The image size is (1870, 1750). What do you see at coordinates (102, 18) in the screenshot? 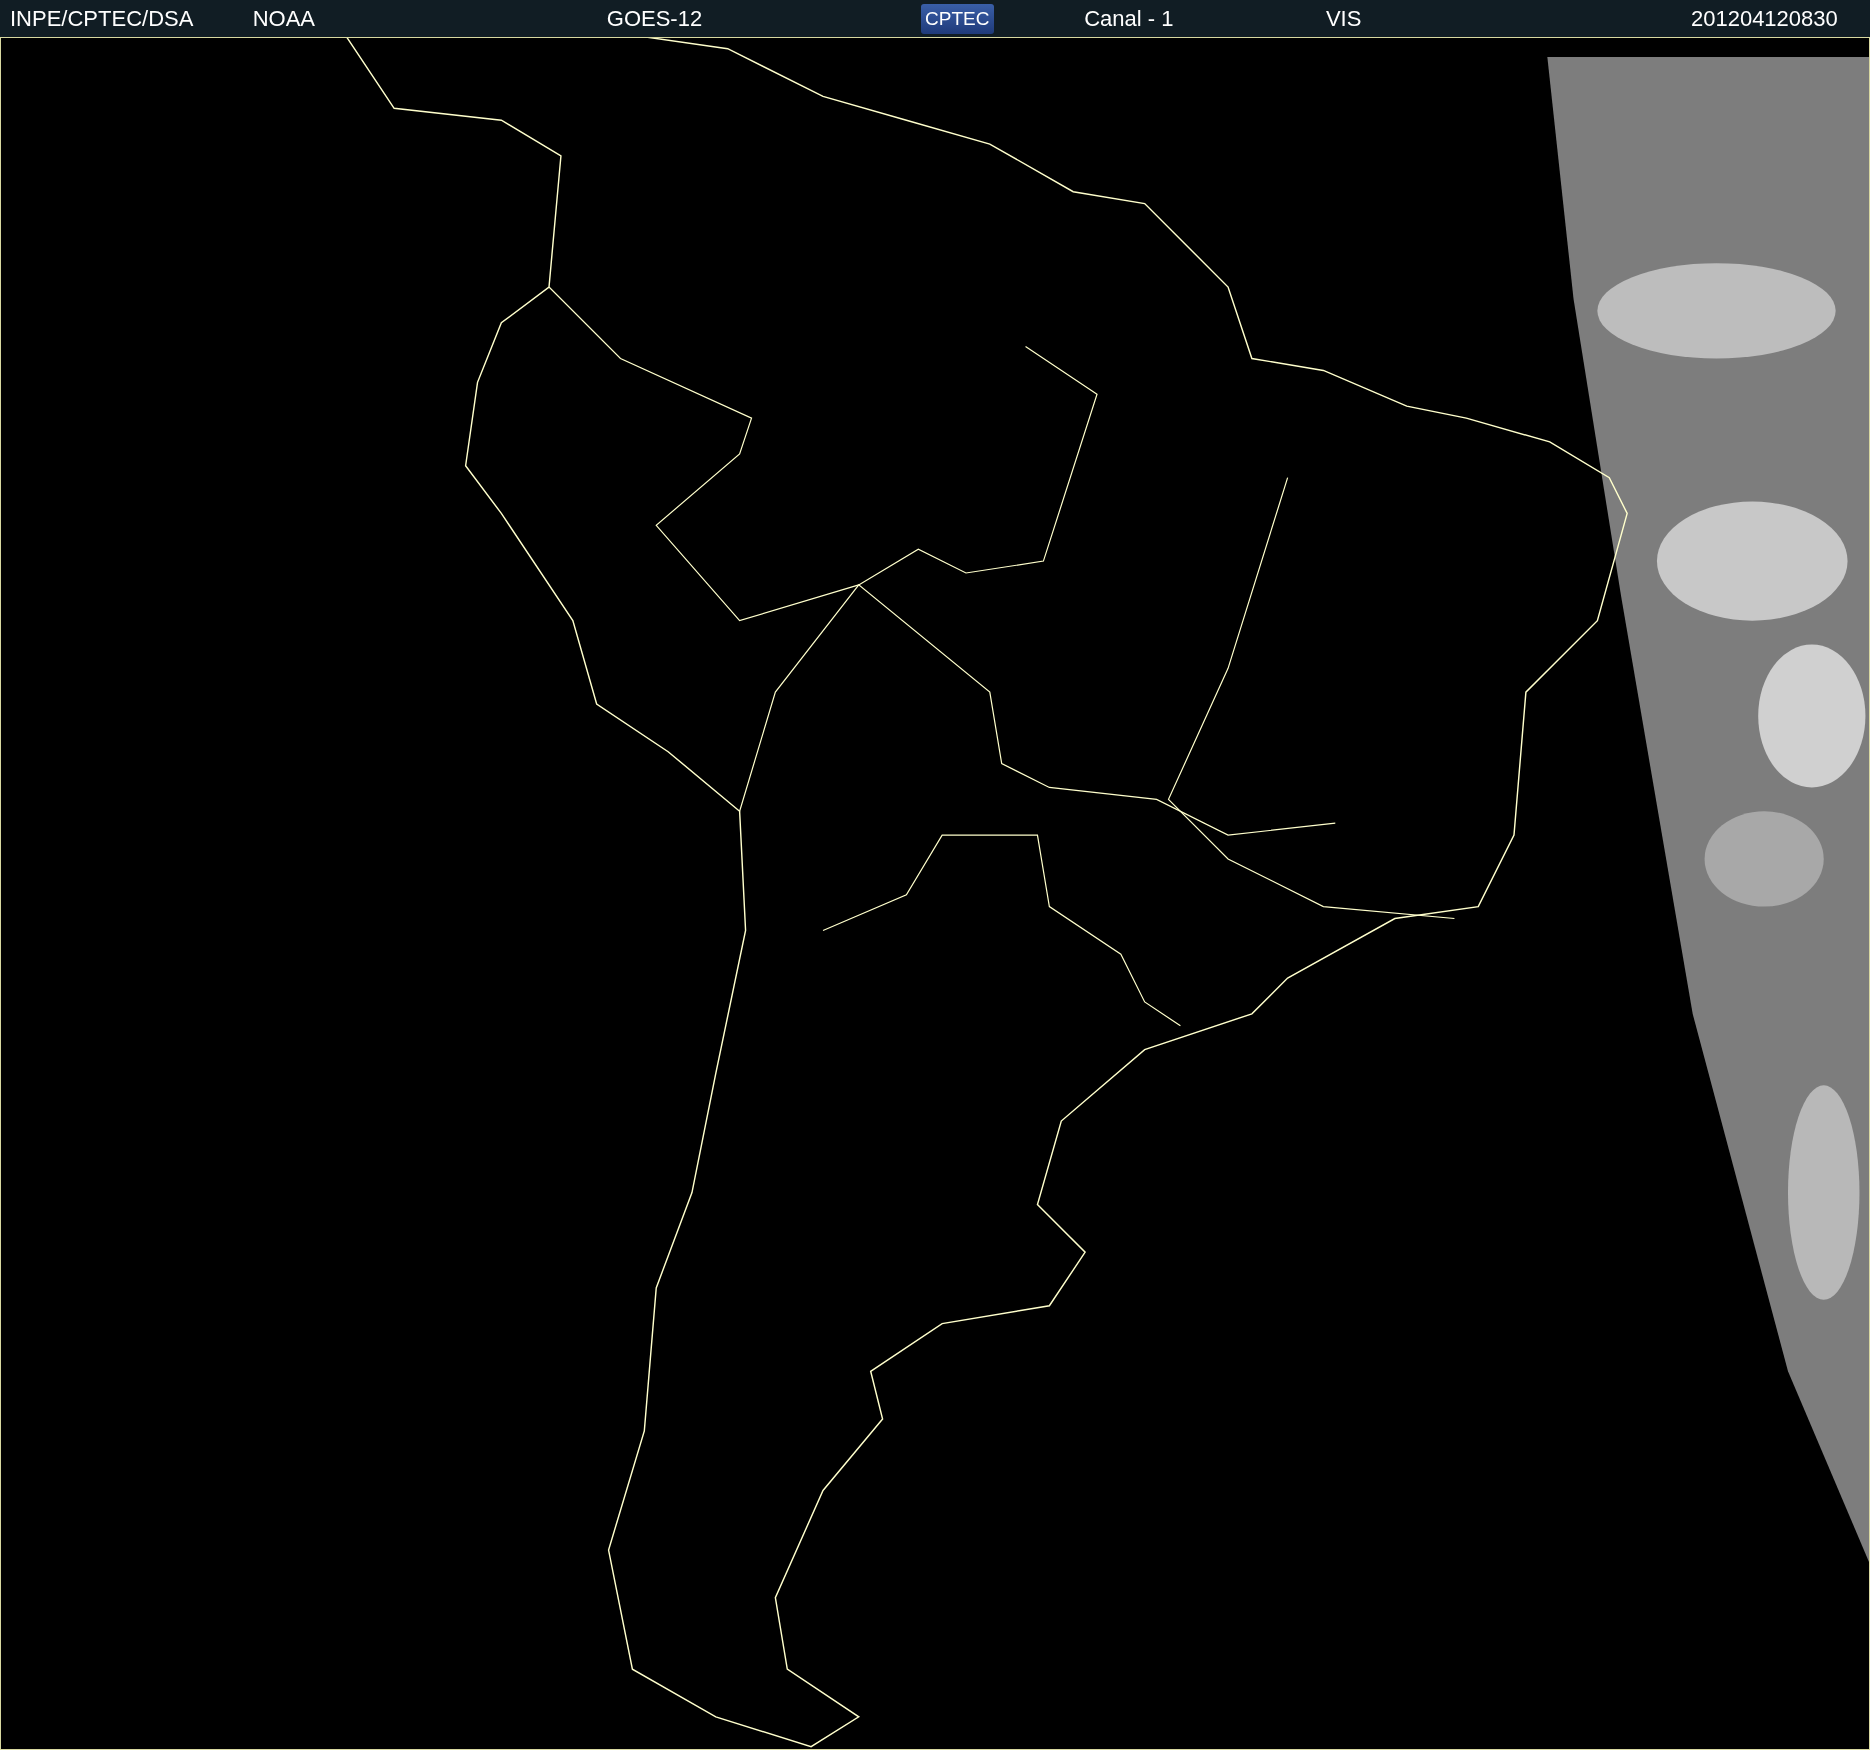
I see `header-label: INPE/CPTEC/DSA` at bounding box center [102, 18].